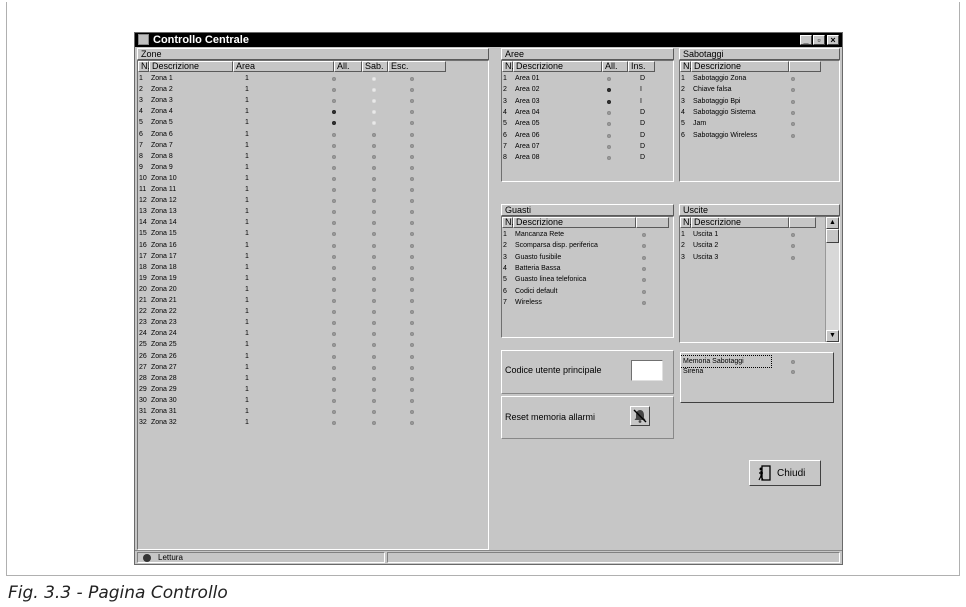 This screenshot has height=607, width=966. What do you see at coordinates (759, 257) in the screenshot?
I see `list-item: 3 Uscita 3` at bounding box center [759, 257].